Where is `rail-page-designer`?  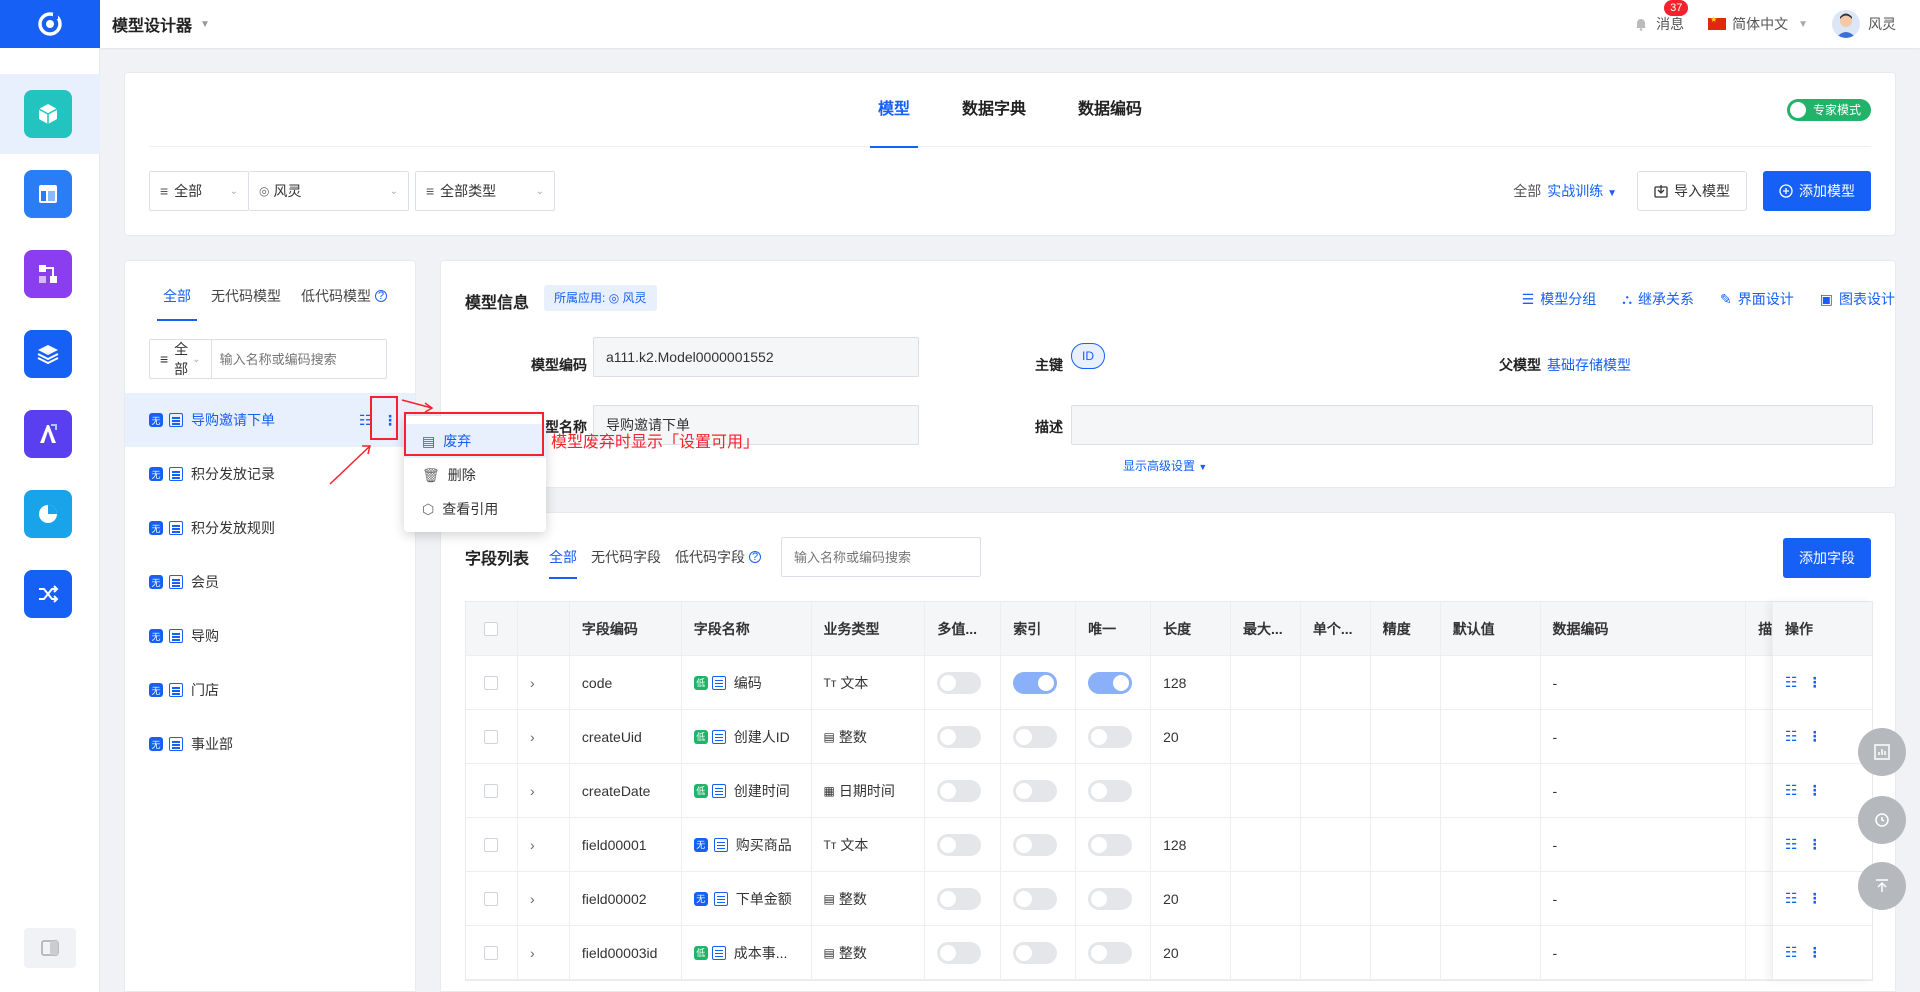
rail-page-designer is located at coordinates (48, 194).